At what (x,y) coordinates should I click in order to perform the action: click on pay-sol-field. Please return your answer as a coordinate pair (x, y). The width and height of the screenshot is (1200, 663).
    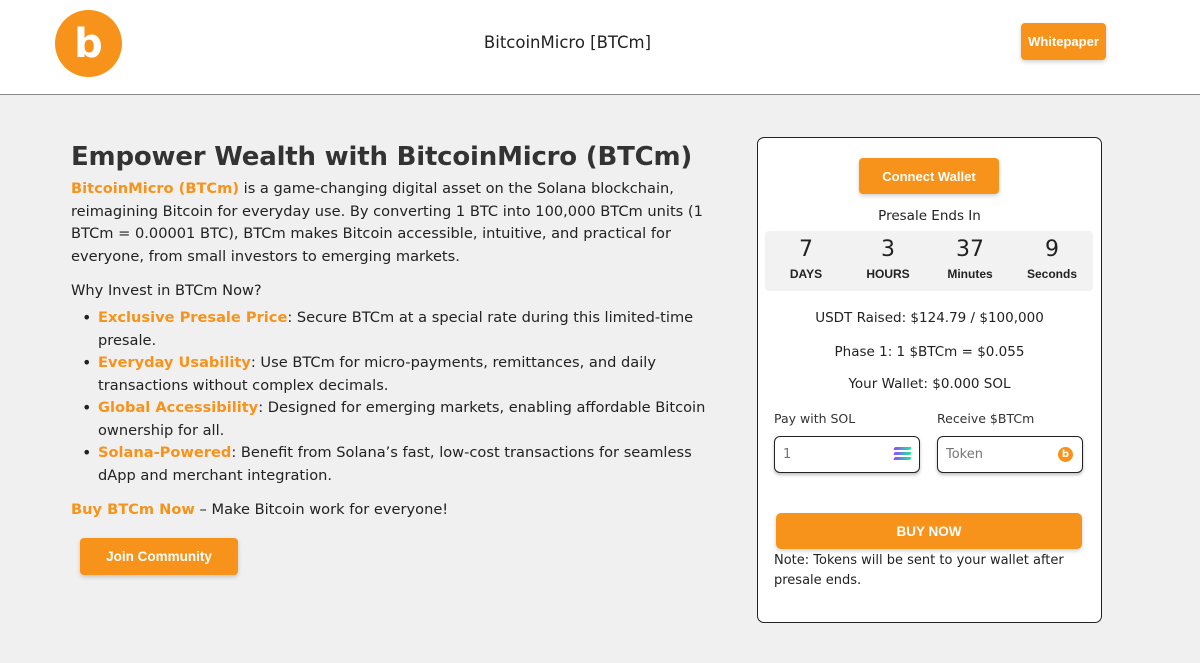
    Looking at the image, I should click on (847, 454).